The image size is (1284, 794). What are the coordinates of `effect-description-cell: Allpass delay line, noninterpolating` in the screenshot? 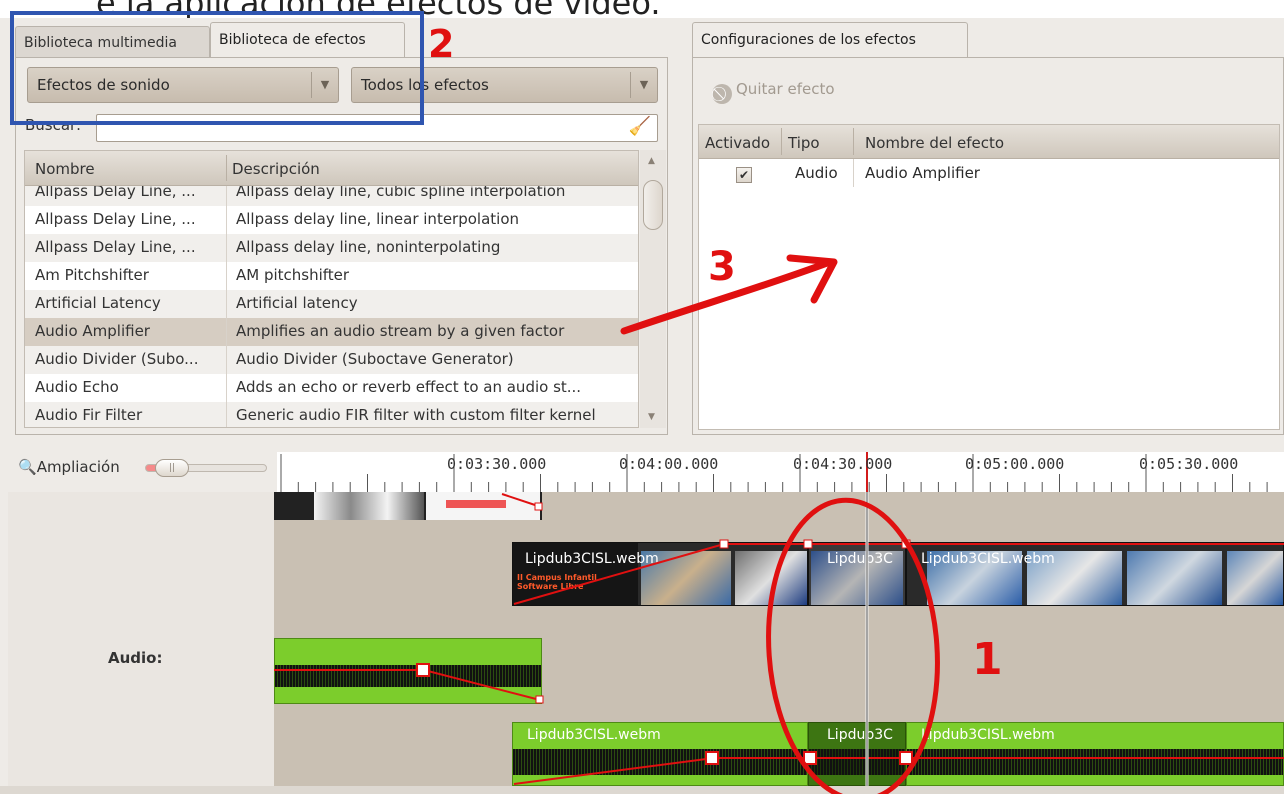 It's located at (368, 247).